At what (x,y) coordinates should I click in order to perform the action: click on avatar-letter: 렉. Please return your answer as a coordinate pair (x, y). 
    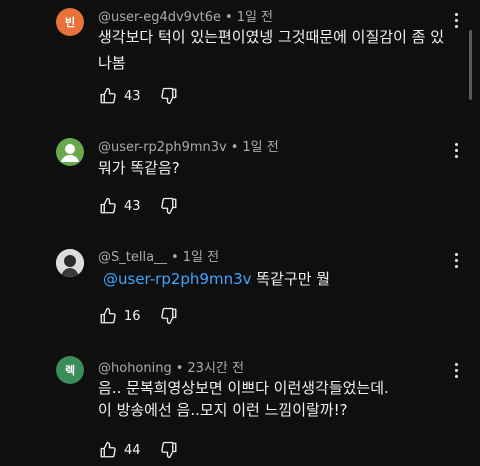
    Looking at the image, I should click on (70, 370).